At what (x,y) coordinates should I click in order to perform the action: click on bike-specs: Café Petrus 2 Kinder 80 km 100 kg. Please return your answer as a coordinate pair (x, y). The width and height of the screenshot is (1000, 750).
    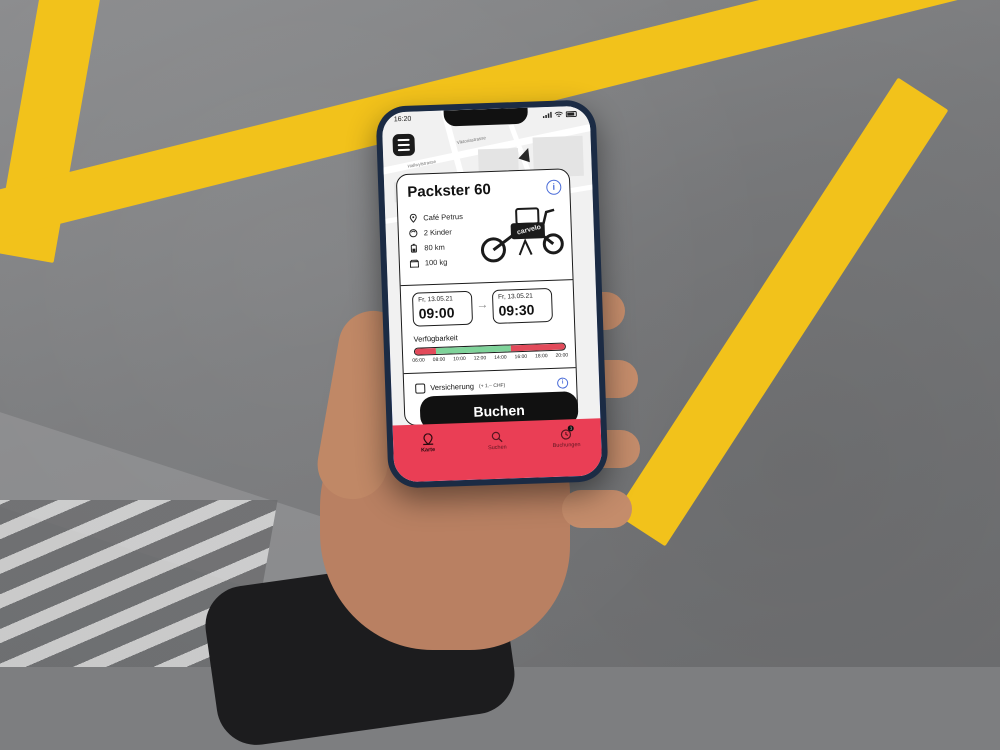
    Looking at the image, I should click on (436, 240).